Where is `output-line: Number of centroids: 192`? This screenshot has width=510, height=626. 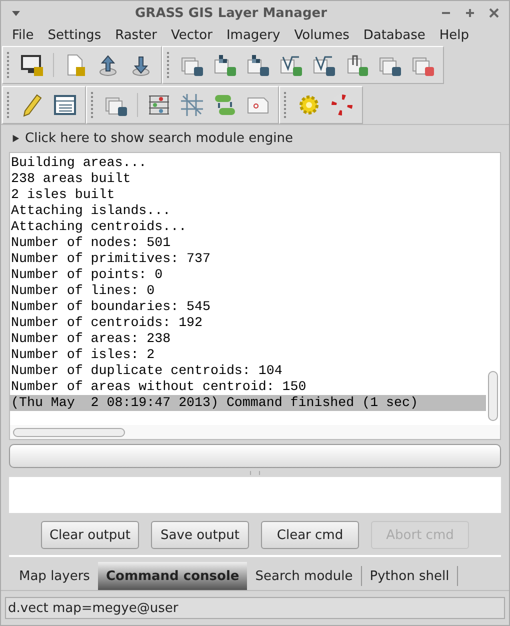 output-line: Number of centroids: 192 is located at coordinates (107, 323).